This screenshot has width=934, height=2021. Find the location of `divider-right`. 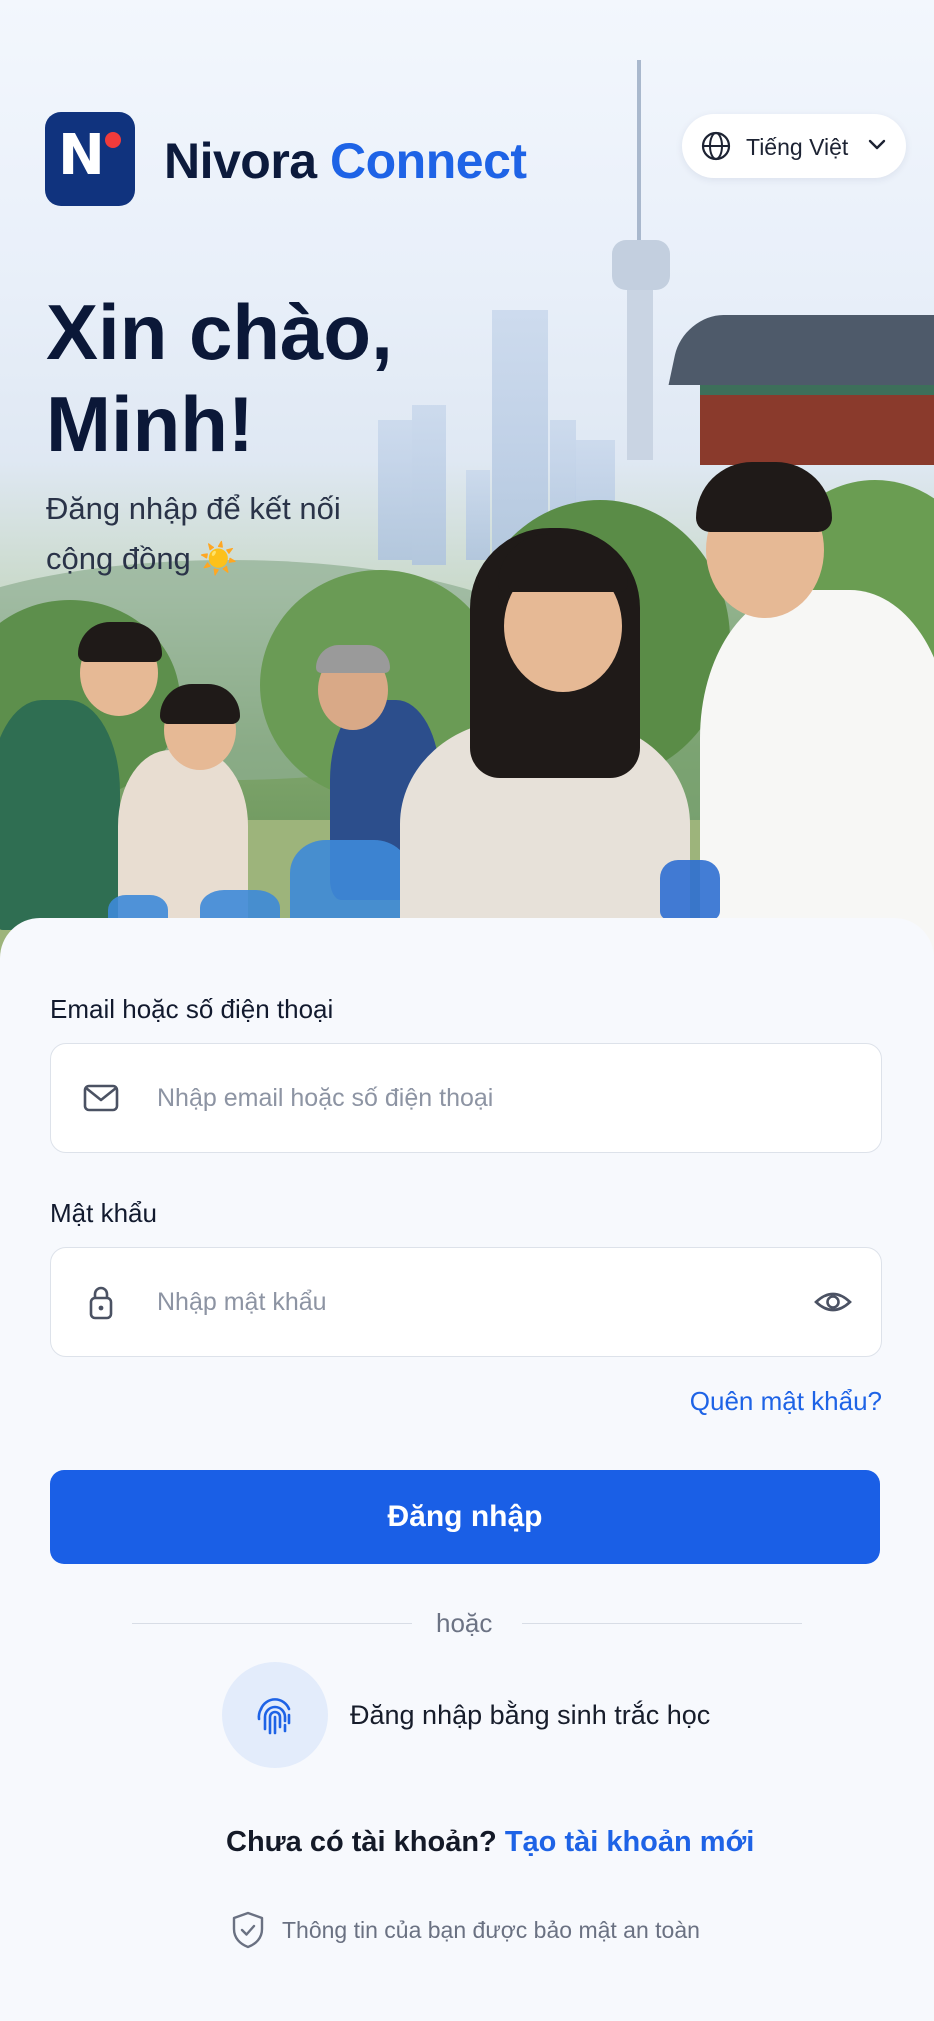

divider-right is located at coordinates (662, 1623).